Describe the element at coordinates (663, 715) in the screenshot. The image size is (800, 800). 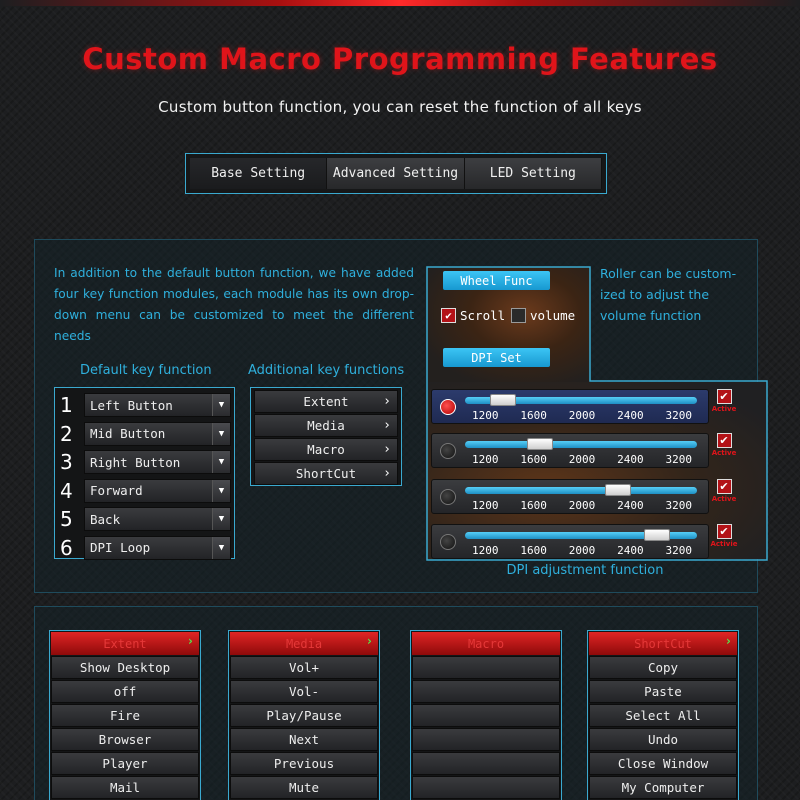
I see `module-item: Select All` at that location.